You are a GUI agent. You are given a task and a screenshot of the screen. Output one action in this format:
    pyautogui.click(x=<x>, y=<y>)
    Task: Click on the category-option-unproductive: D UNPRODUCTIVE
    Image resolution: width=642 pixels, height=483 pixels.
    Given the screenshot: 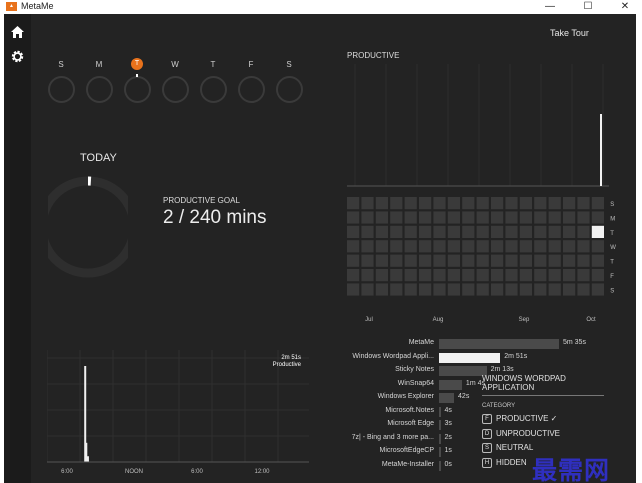 What is the action you would take?
    pyautogui.click(x=521, y=433)
    